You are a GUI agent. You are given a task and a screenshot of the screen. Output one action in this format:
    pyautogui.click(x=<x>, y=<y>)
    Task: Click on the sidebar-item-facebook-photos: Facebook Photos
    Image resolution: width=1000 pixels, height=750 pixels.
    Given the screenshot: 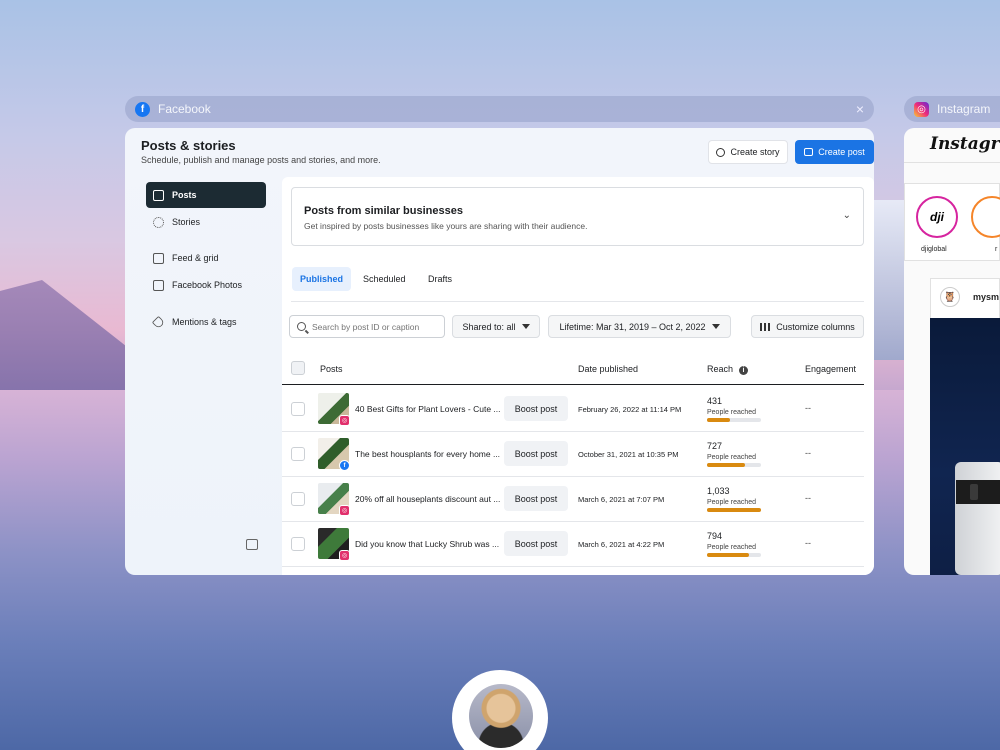 What is the action you would take?
    pyautogui.click(x=206, y=285)
    